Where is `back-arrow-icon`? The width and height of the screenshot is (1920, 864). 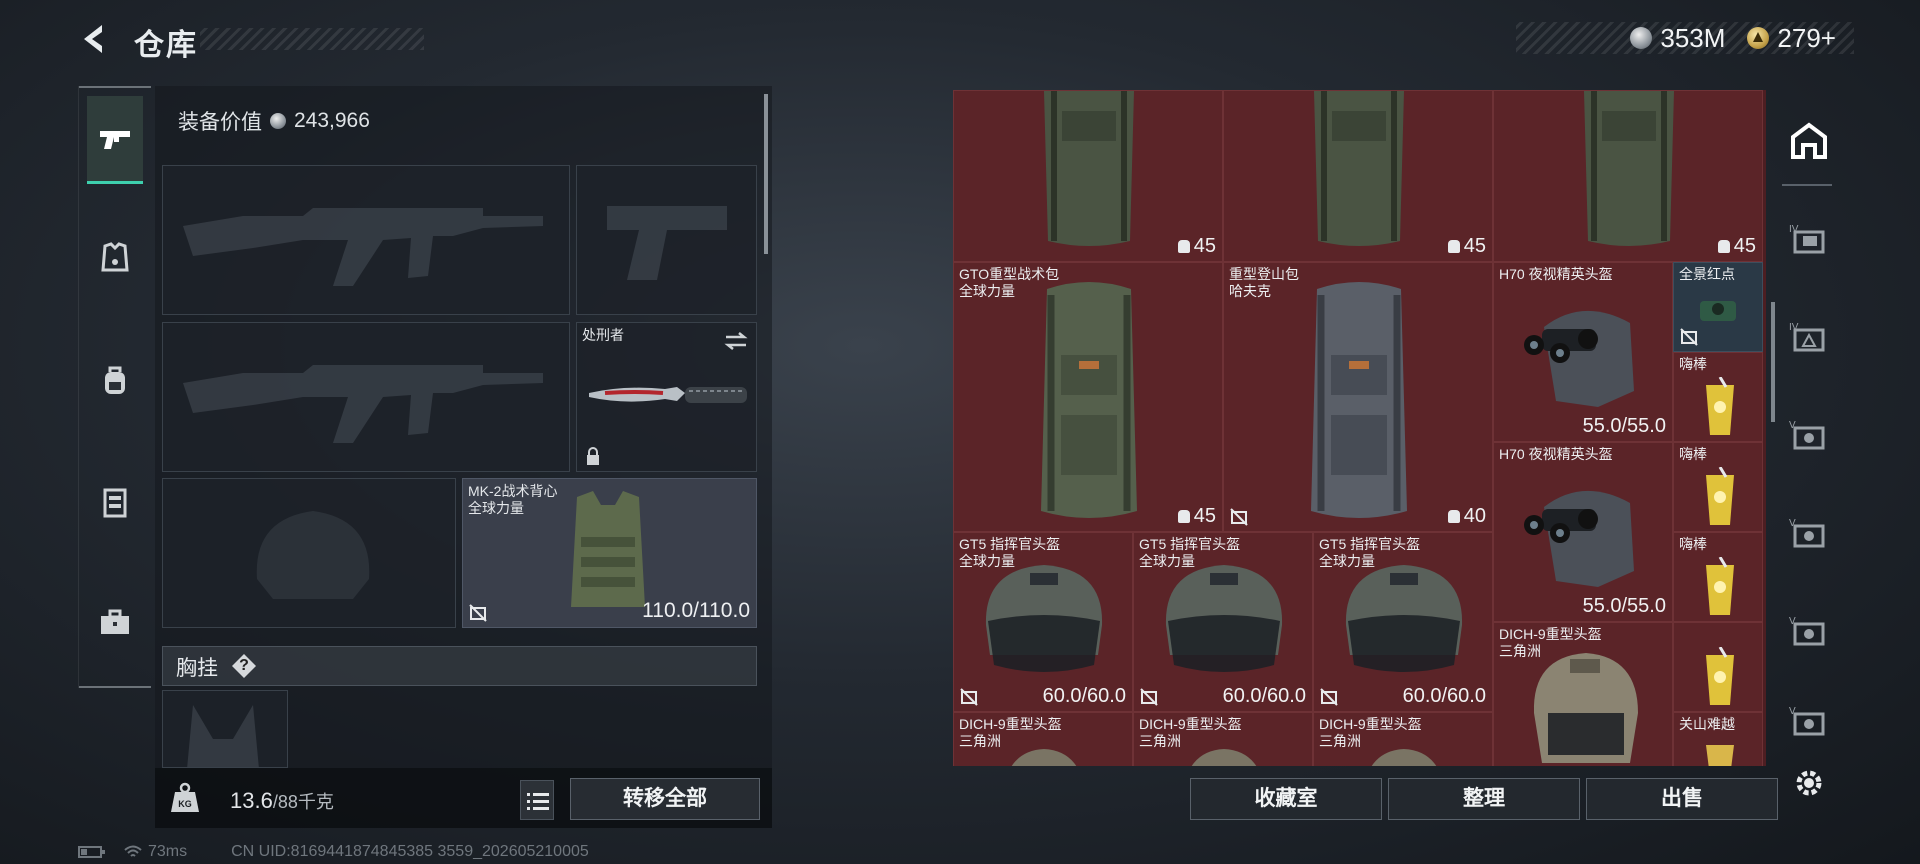 back-arrow-icon is located at coordinates (95, 39).